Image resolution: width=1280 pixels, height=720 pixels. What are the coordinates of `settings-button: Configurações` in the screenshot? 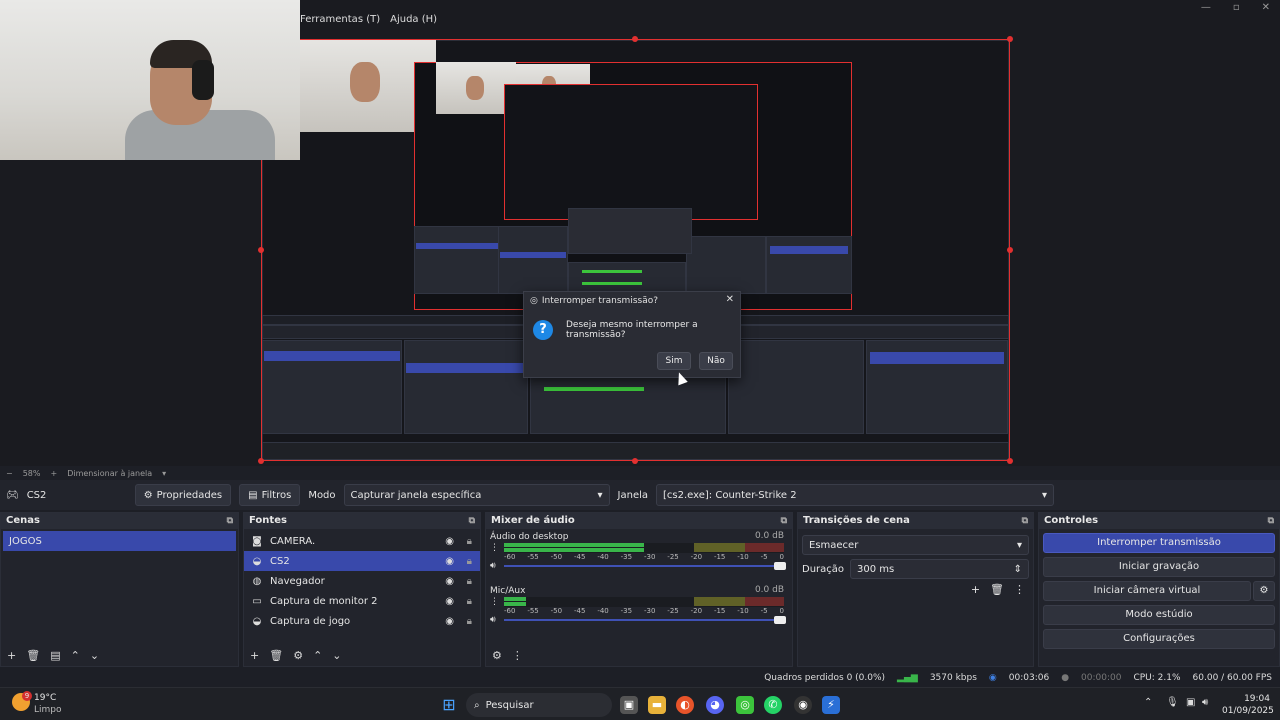 It's located at (1159, 639).